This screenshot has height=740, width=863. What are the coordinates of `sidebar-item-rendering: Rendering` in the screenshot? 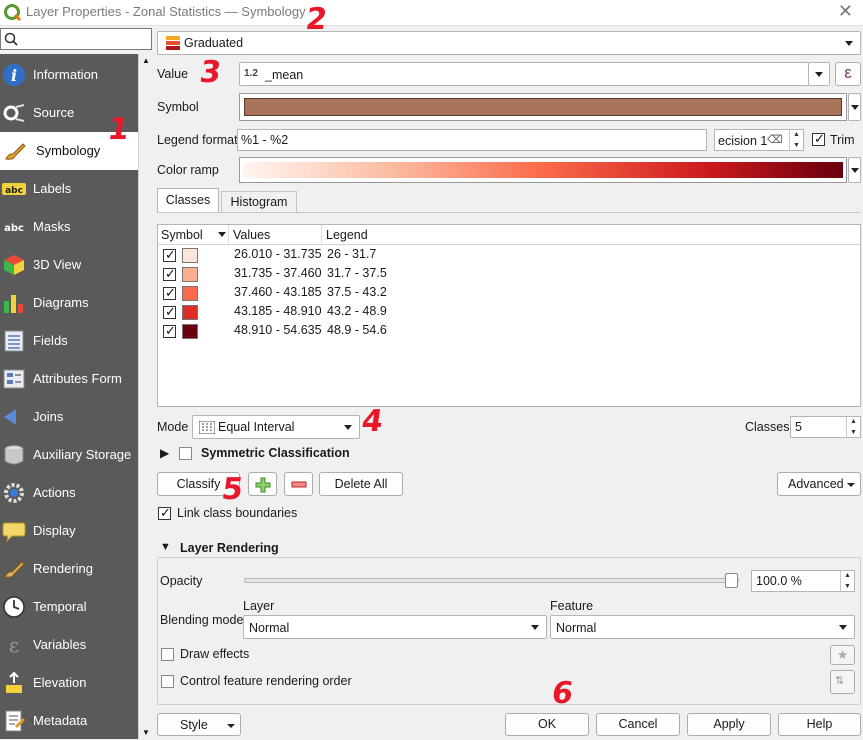 It's located at (69, 569).